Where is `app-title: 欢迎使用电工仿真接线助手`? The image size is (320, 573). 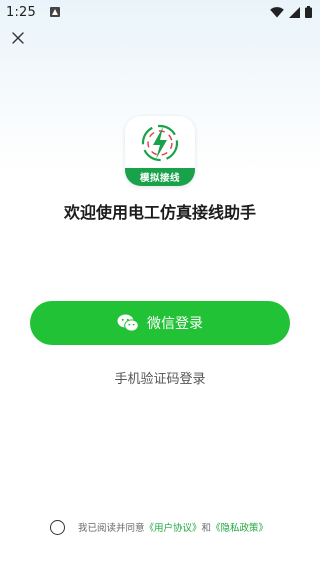 app-title: 欢迎使用电工仿真接线助手 is located at coordinates (159, 212).